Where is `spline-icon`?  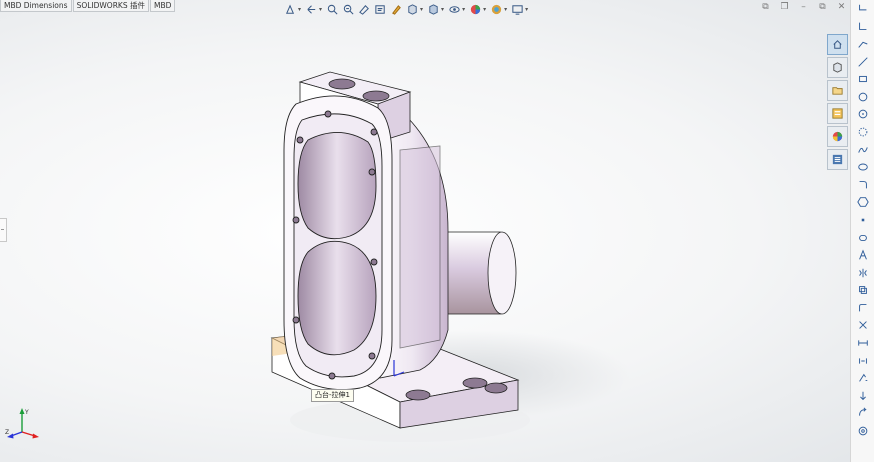 spline-icon is located at coordinates (863, 149).